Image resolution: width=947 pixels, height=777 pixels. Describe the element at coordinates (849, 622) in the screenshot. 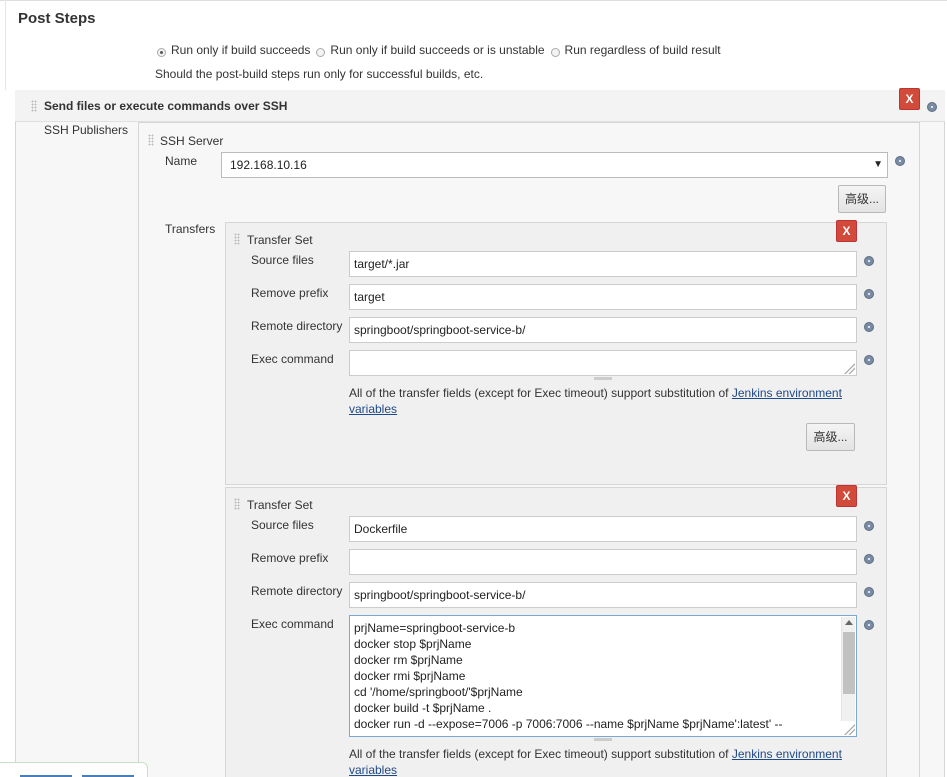

I see `scroll-up-icon` at that location.